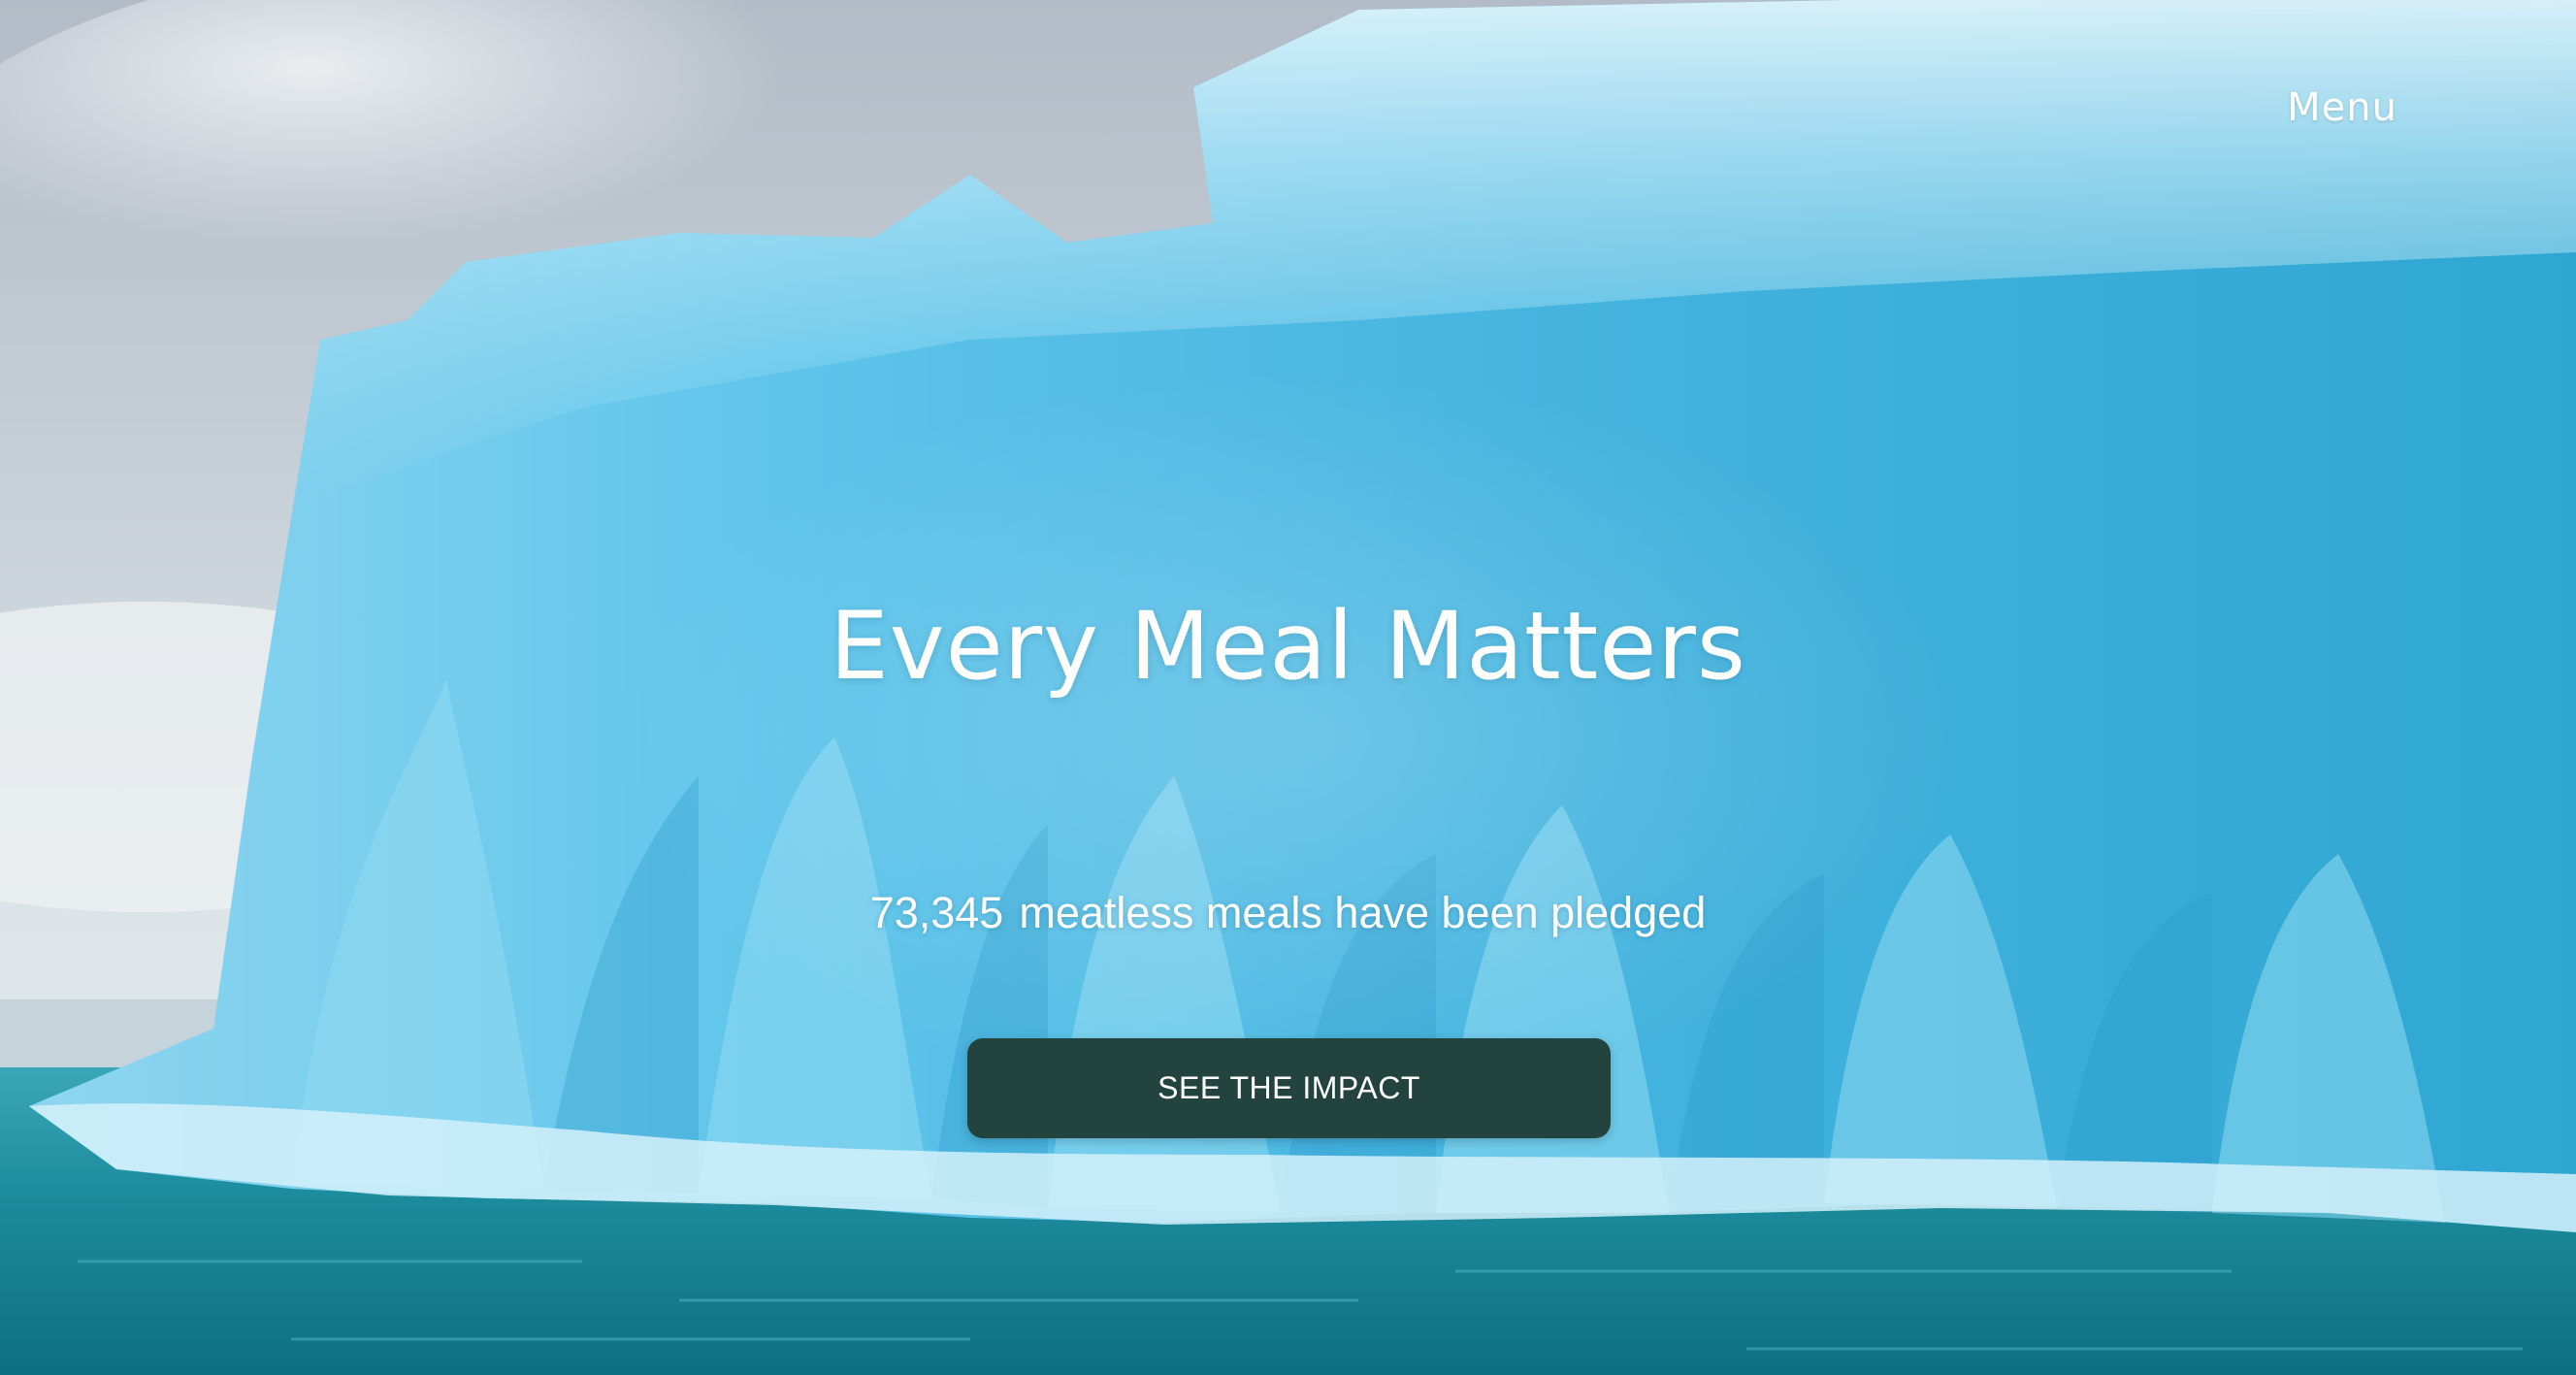  Describe the element at coordinates (1363, 913) in the screenshot. I see `pledge-text: meatless meals have been pledged` at that location.